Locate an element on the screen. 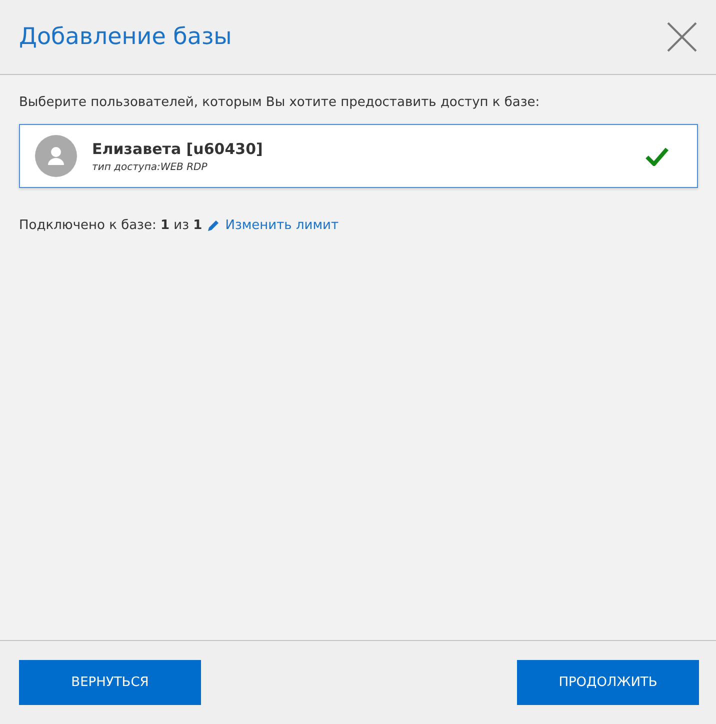  user-card: Елизавета [u60430] тип доступа:WEB RDP is located at coordinates (358, 156).